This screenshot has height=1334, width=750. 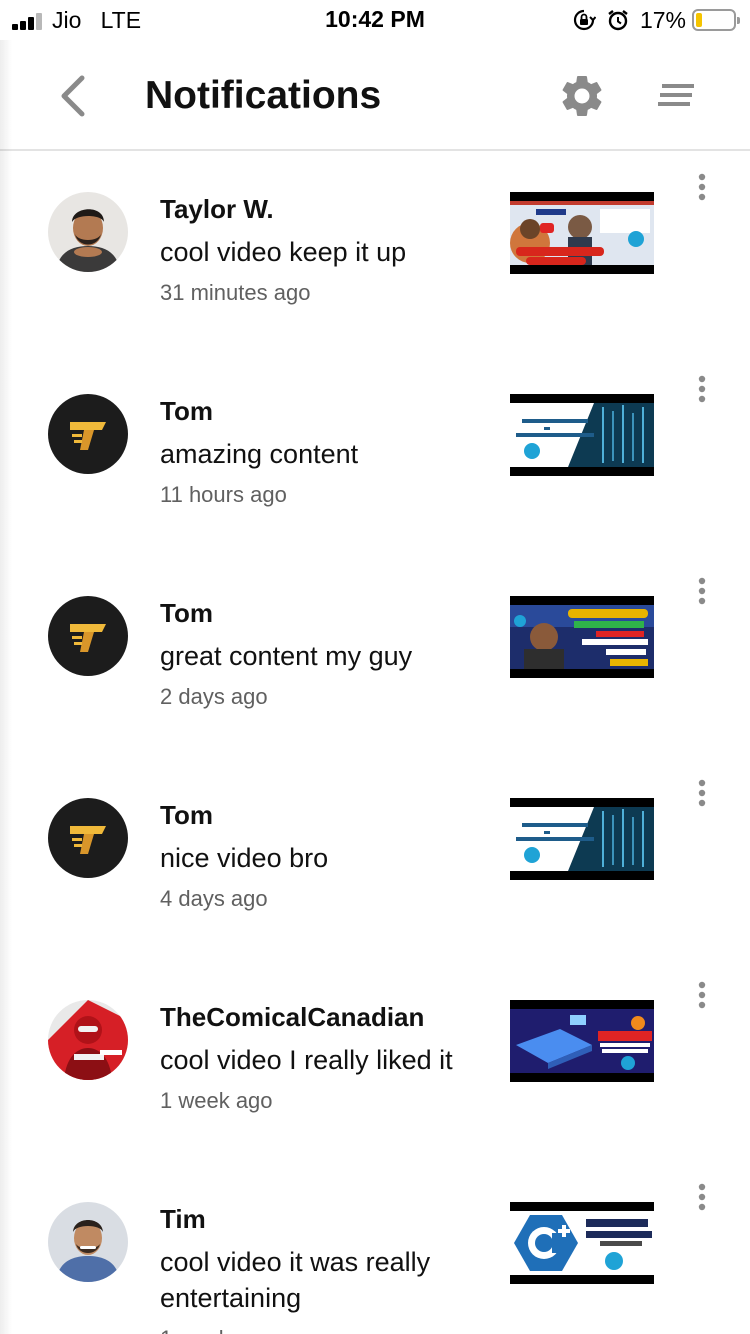 I want to click on status-right-group: 17%, so click(x=656, y=20).